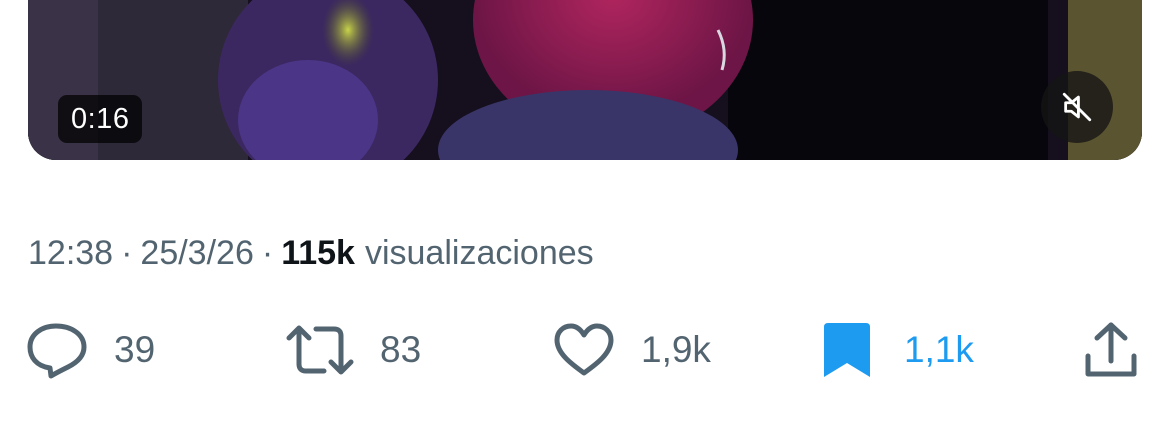 The height and width of the screenshot is (431, 1169). I want to click on views-count: 115k, so click(318, 253).